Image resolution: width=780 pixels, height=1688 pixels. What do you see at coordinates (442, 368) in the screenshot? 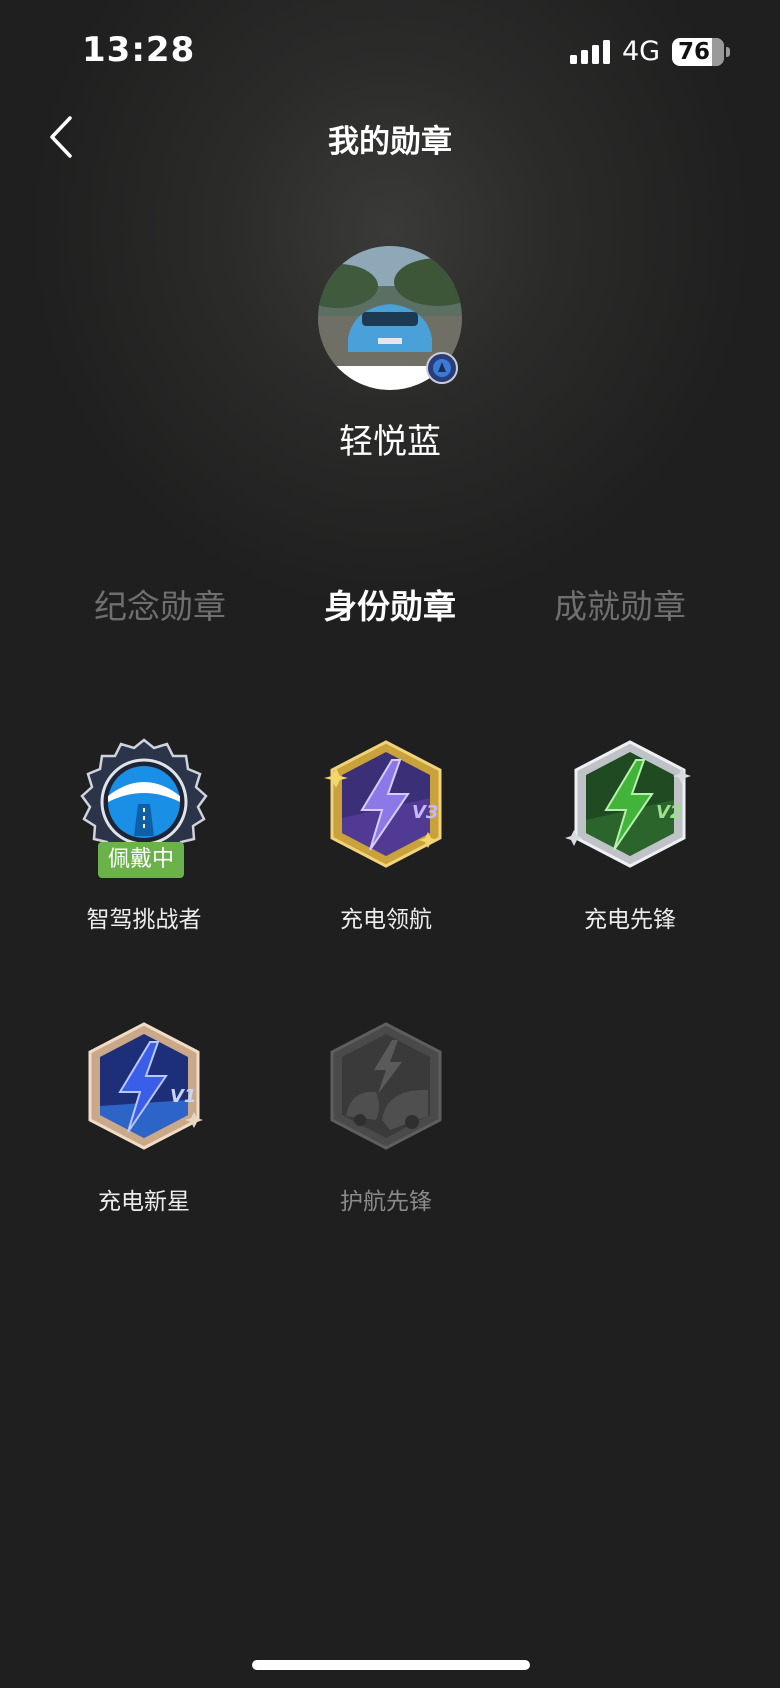
I see `identity-badge-icon` at bounding box center [442, 368].